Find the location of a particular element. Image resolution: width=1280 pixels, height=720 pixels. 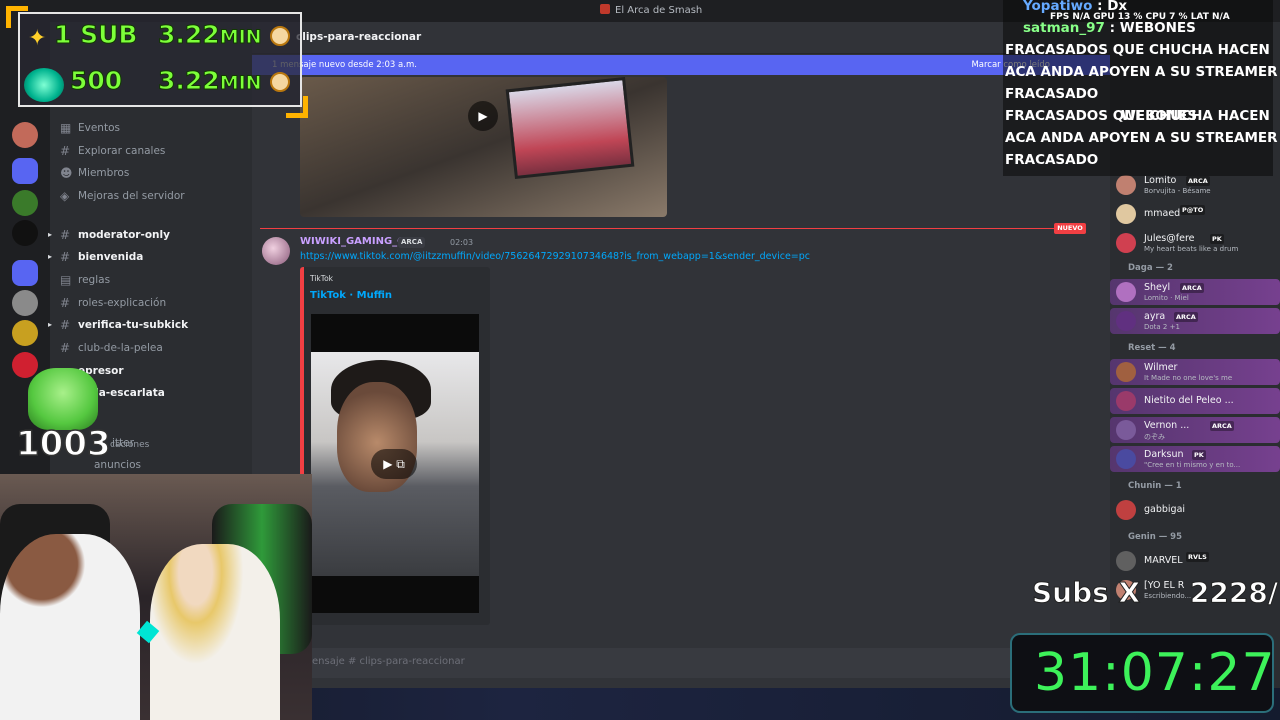

embed-video: ▶ ⧉ is located at coordinates (395, 463).